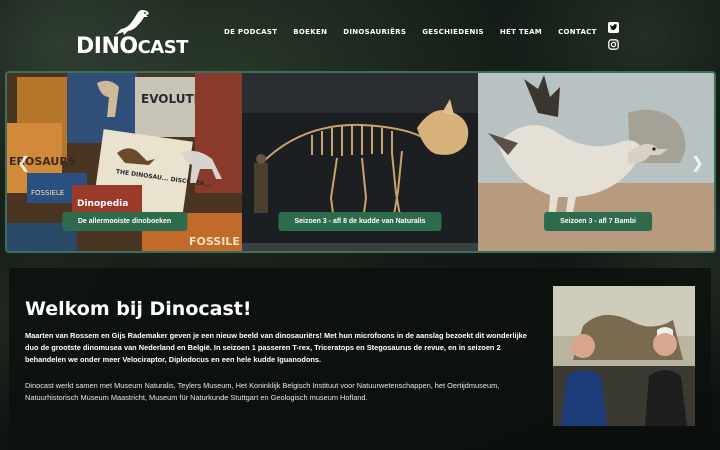 This screenshot has width=720, height=450. I want to click on hosts-photo, so click(624, 356).